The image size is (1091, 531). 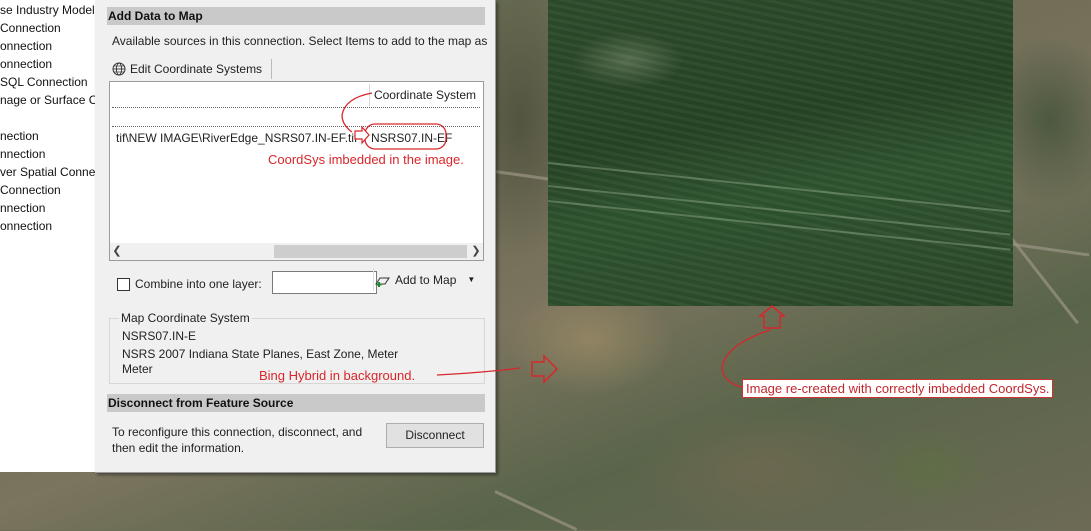 What do you see at coordinates (337, 375) in the screenshot?
I see `bing-annotation: Bing Hybrid in background.` at bounding box center [337, 375].